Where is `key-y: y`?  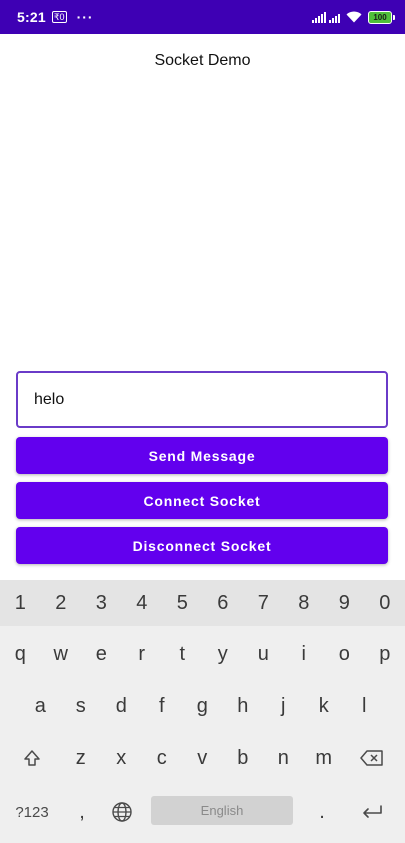 key-y: y is located at coordinates (223, 654).